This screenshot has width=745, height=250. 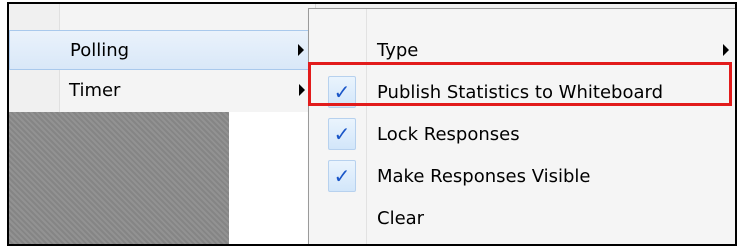 I want to click on menu-item-polling: Polling, so click(x=162, y=50).